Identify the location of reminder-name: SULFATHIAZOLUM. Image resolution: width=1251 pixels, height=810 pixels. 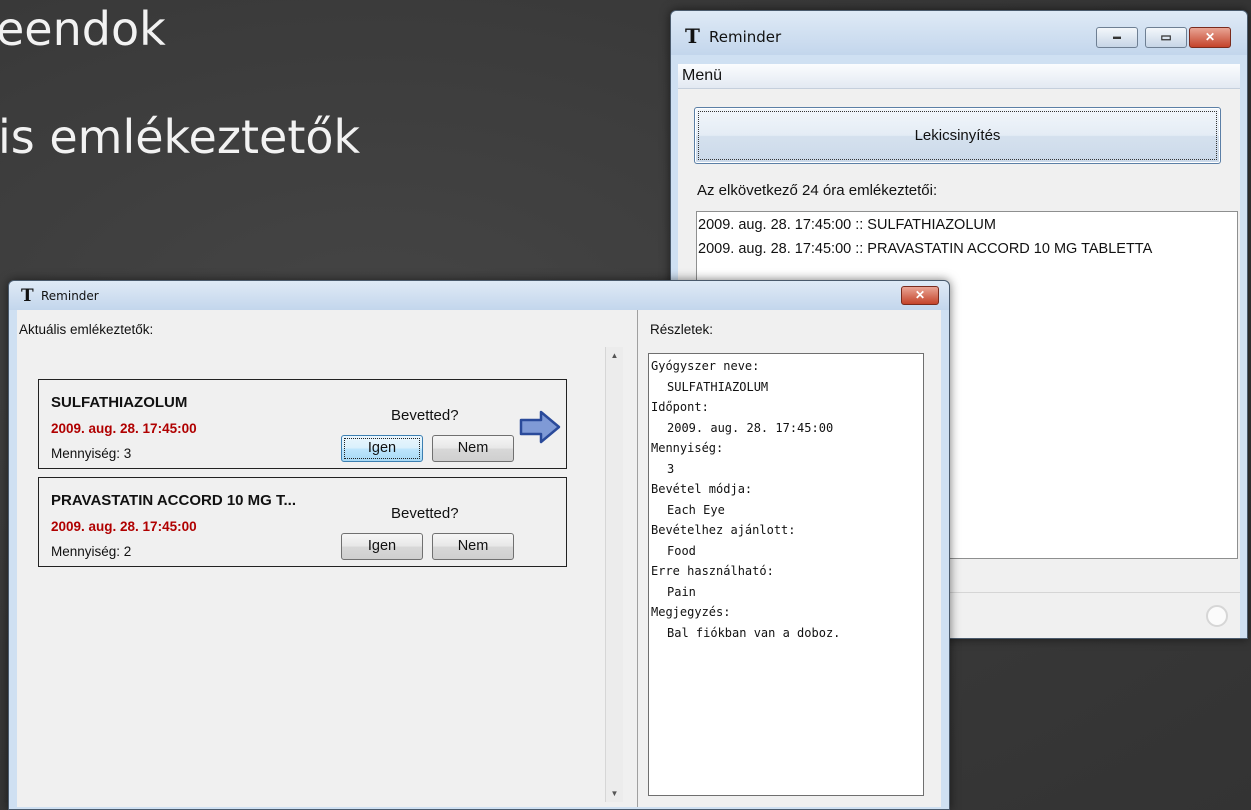
(119, 402).